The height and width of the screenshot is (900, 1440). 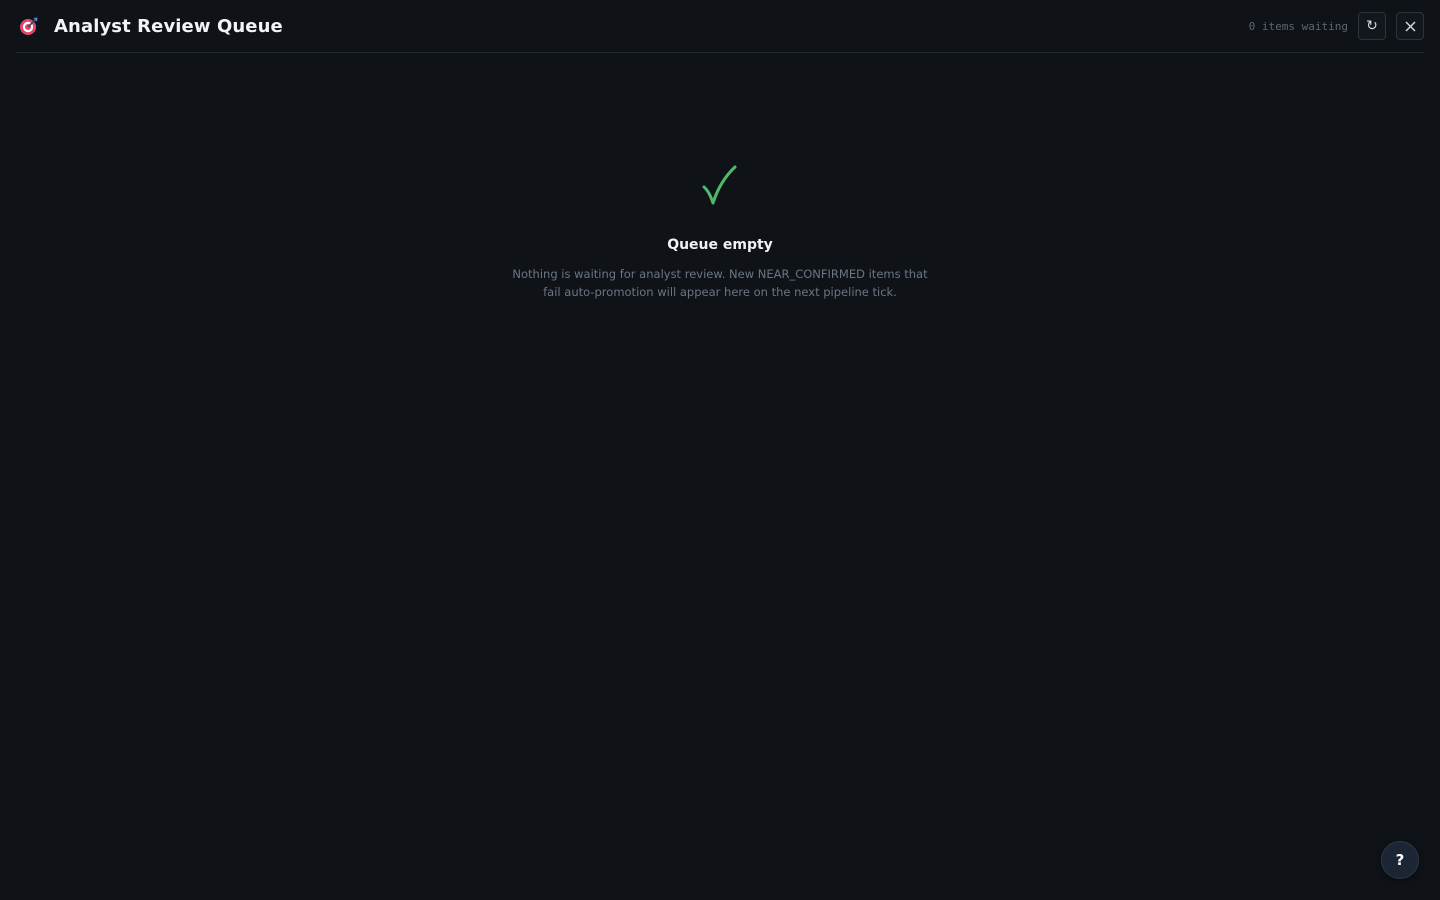 What do you see at coordinates (720, 186) in the screenshot?
I see `checkmark-icon` at bounding box center [720, 186].